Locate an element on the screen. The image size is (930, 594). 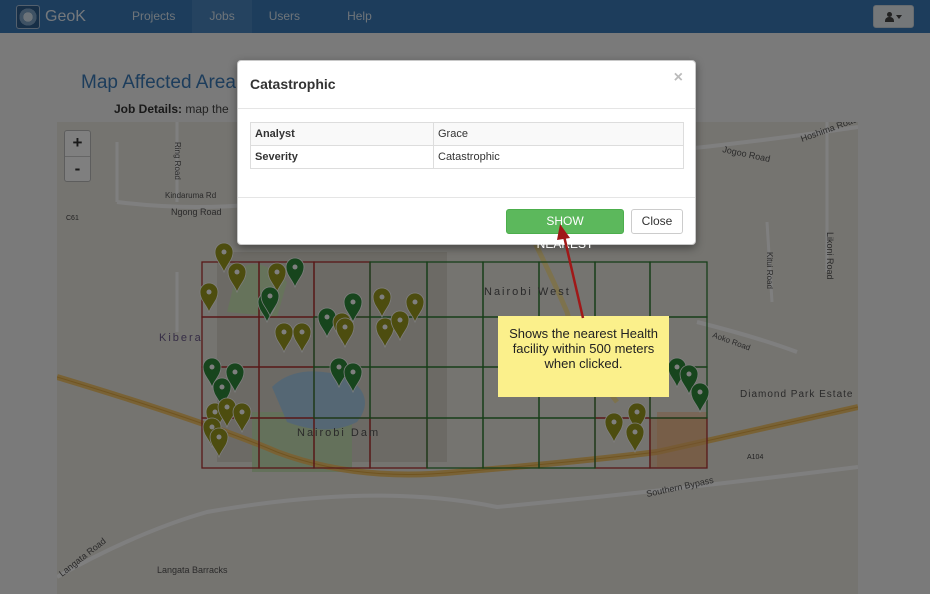
modal-title: Catastrophic is located at coordinates (293, 84).